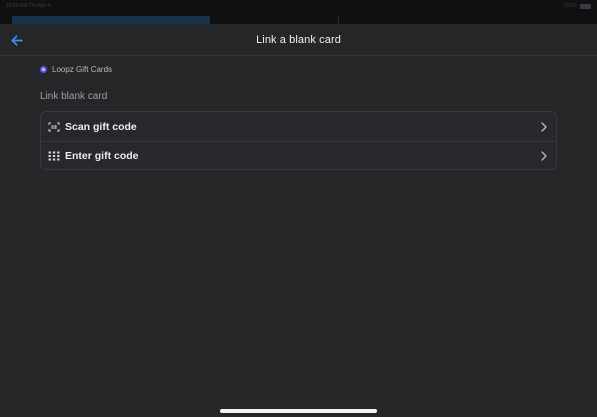  I want to click on option-list: Scan gift code Enter gift code, so click(298, 140).